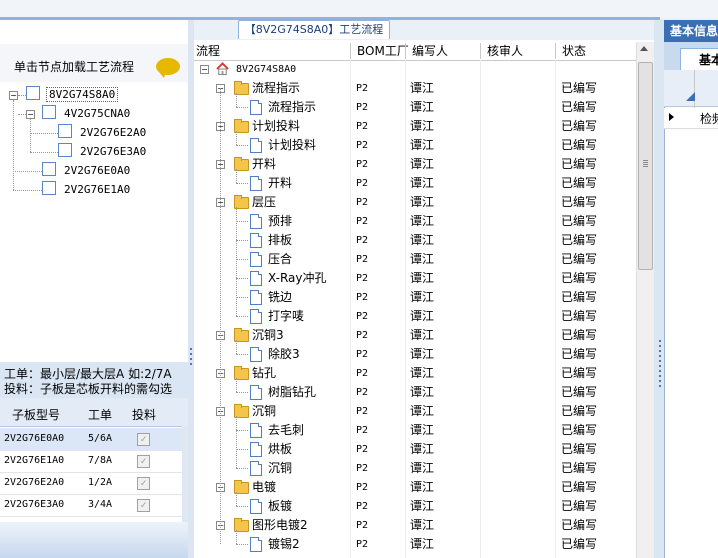 This screenshot has height=558, width=718. What do you see at coordinates (415, 183) in the screenshot?
I see `process-row: 开料 P2 谭江 已编写` at bounding box center [415, 183].